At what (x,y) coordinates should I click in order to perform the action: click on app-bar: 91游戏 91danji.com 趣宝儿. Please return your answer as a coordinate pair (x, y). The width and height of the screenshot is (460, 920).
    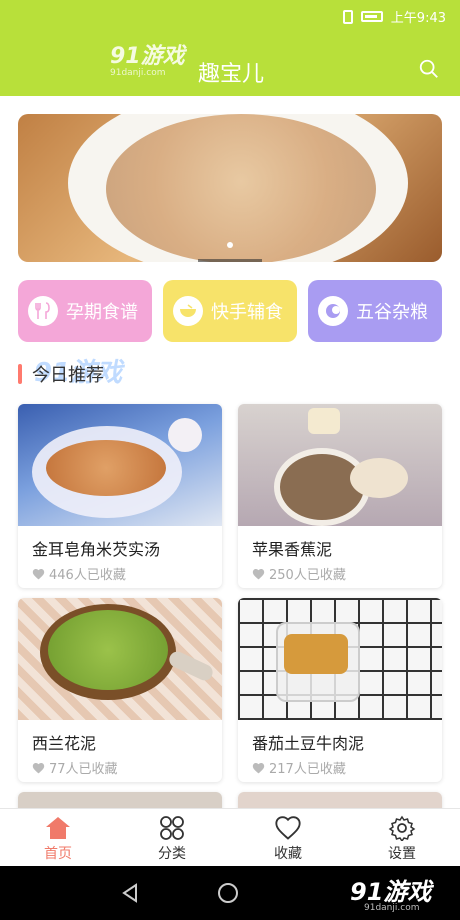
    Looking at the image, I should click on (230, 63).